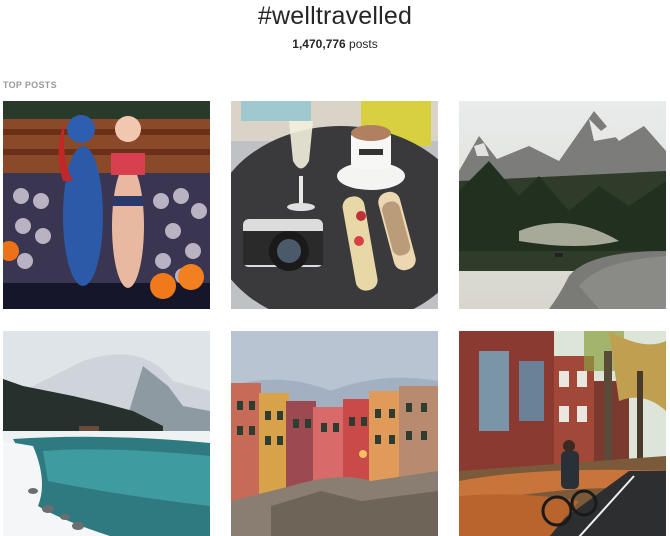 This screenshot has width=670, height=536. I want to click on post-count-suffix: posts, so click(361, 44).